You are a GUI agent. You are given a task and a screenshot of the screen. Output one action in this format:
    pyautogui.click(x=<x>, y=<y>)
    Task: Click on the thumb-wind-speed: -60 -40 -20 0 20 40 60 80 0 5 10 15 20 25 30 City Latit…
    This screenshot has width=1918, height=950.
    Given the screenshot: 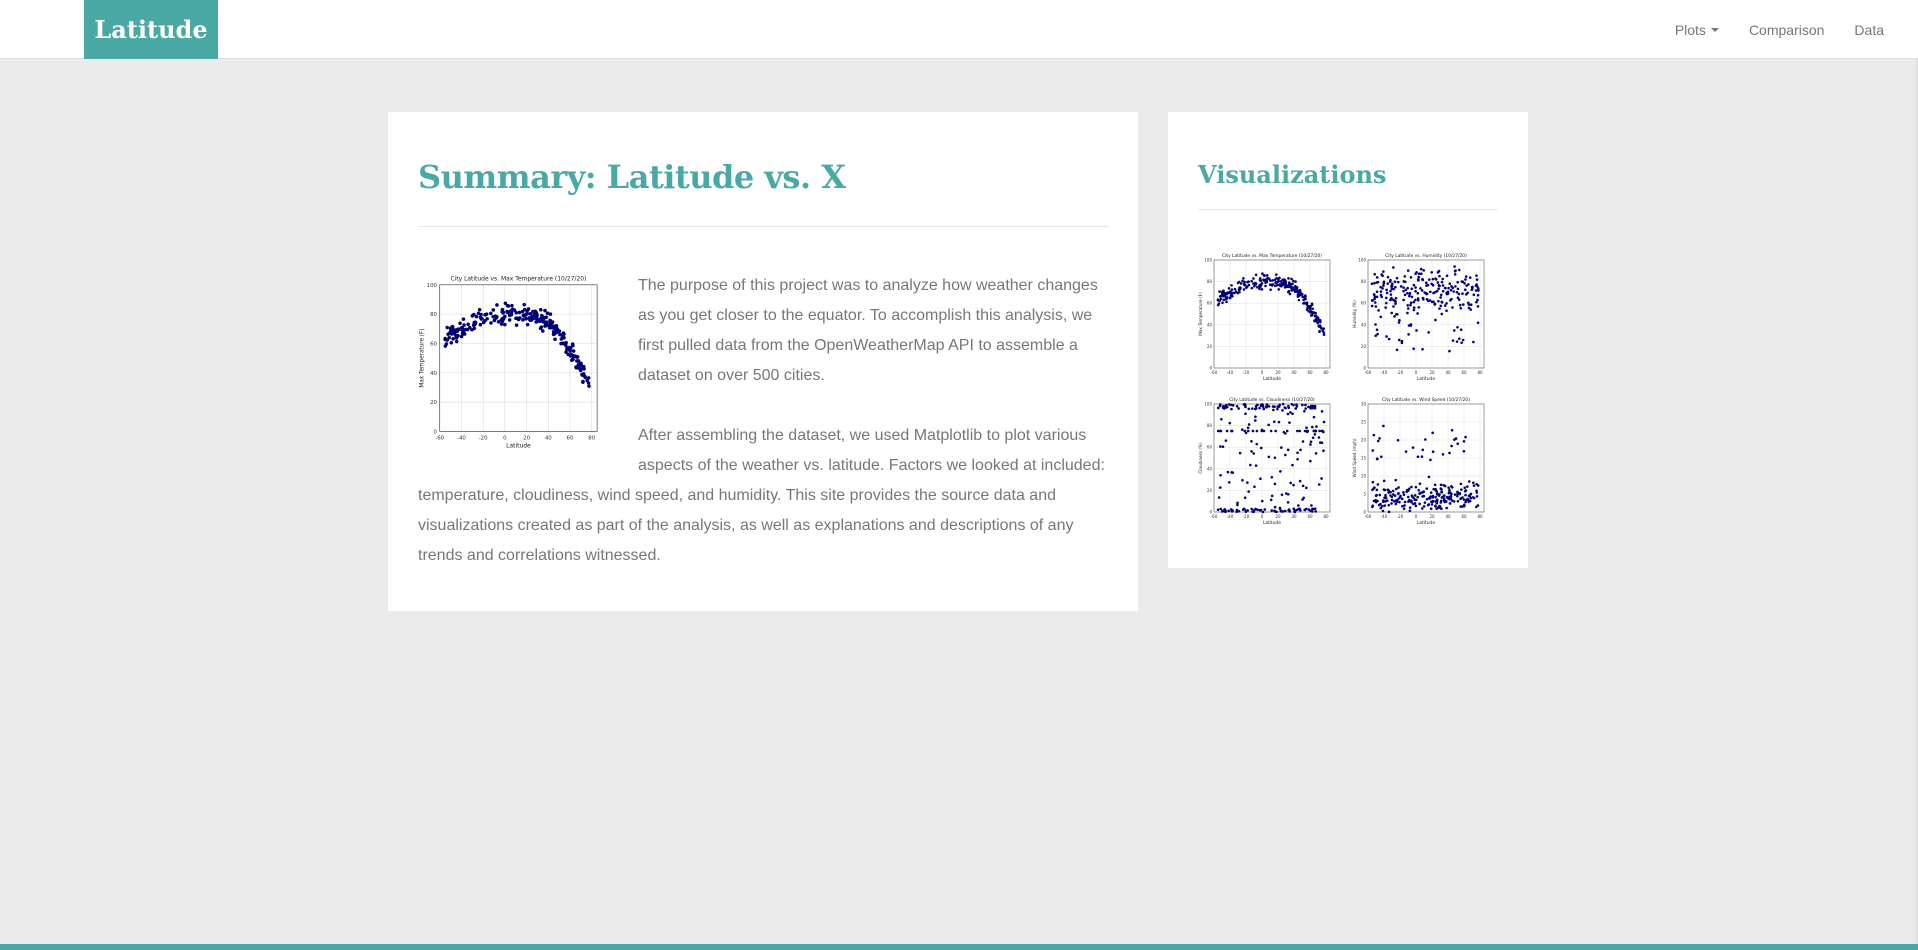 What is the action you would take?
    pyautogui.click(x=1422, y=462)
    